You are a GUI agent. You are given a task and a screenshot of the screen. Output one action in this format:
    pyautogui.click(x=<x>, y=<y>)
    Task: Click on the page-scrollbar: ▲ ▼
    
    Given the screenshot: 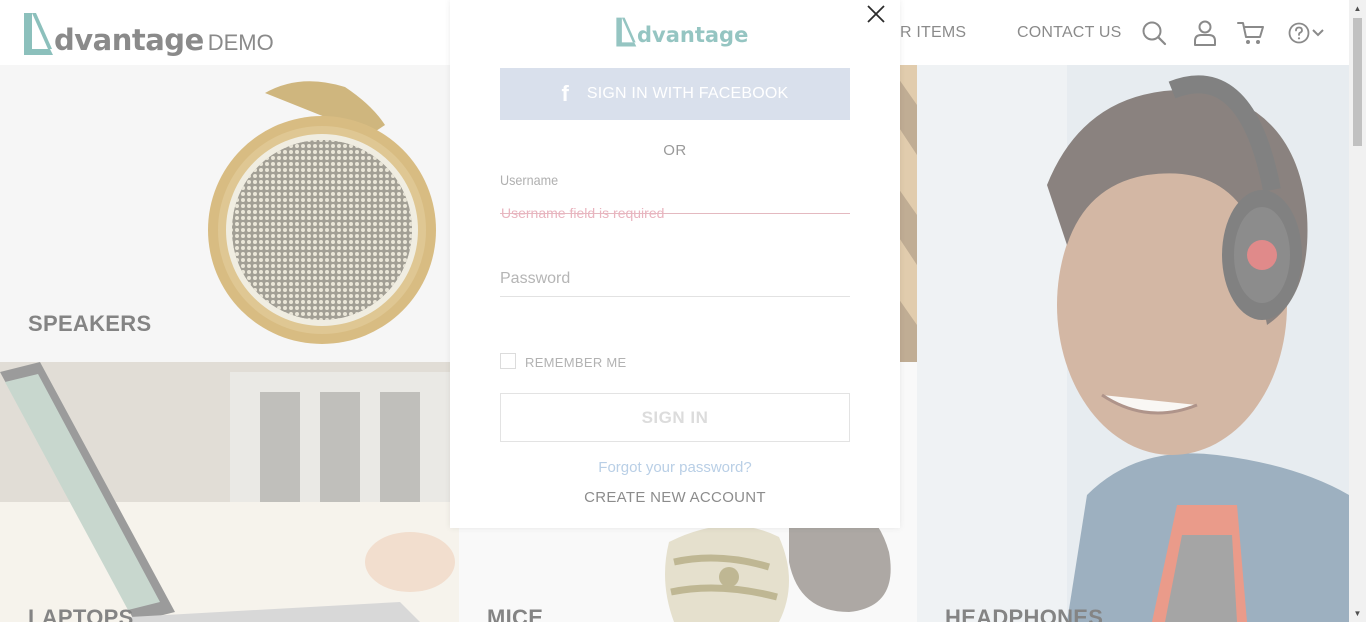 What is the action you would take?
    pyautogui.click(x=1357, y=311)
    